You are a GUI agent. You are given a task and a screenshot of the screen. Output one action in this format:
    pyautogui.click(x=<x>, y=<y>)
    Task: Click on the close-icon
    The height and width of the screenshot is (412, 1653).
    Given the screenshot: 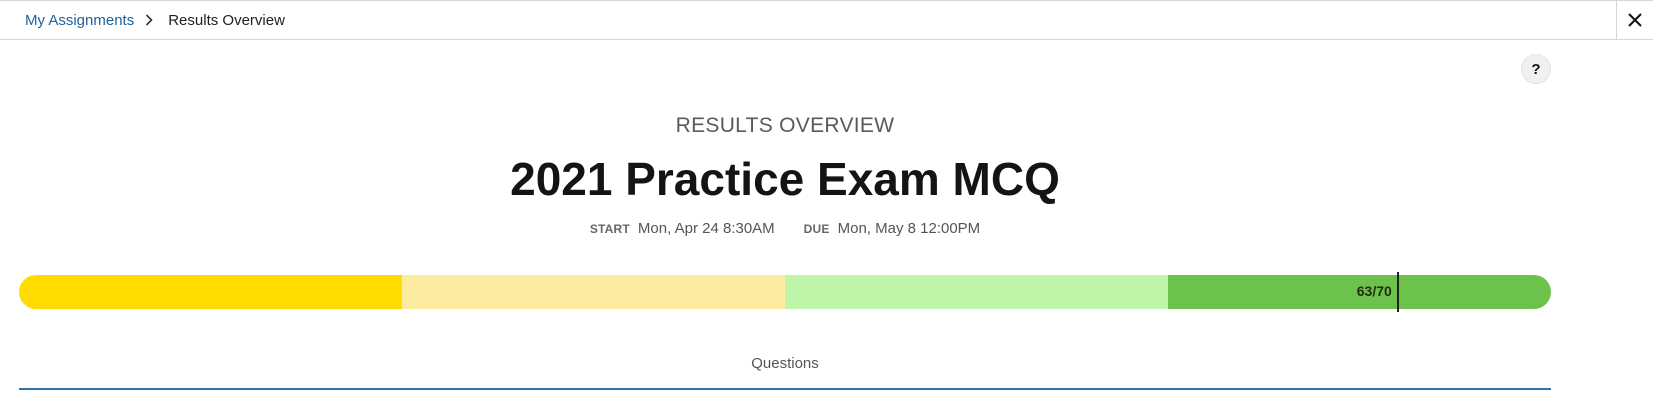 What is the action you would take?
    pyautogui.click(x=1635, y=20)
    